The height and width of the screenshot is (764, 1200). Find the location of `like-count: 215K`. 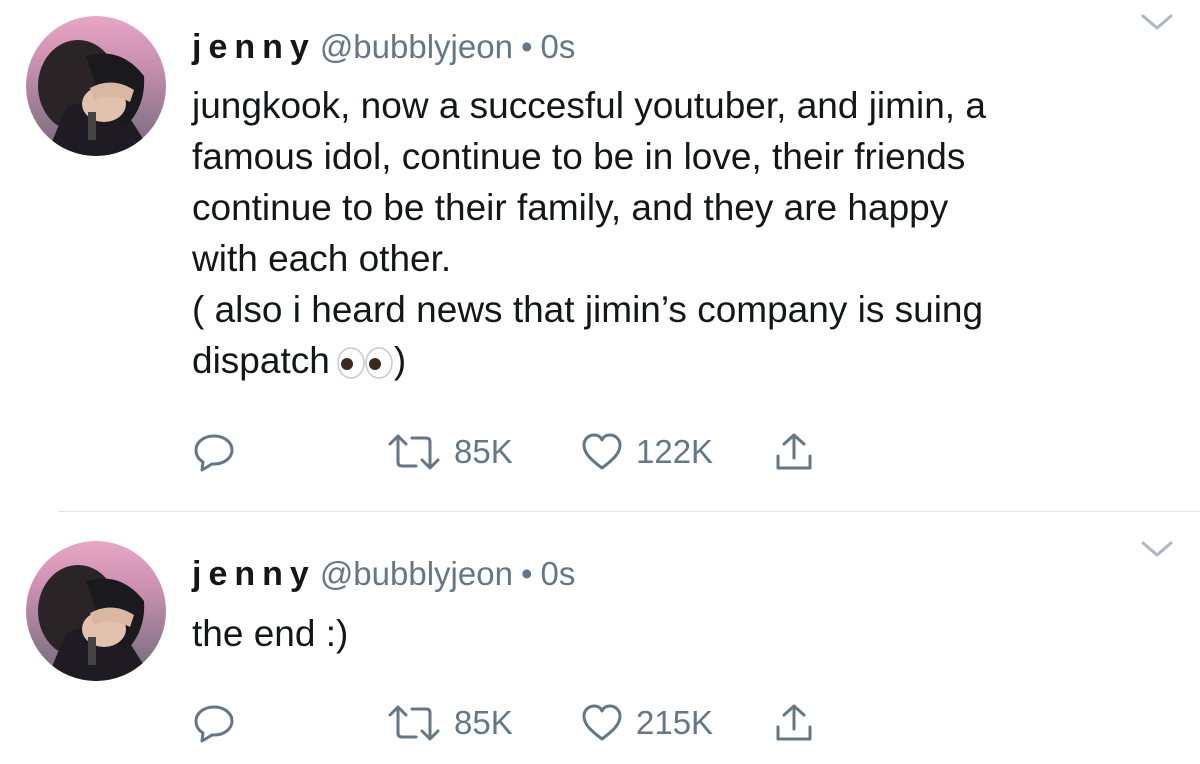

like-count: 215K is located at coordinates (675, 722).